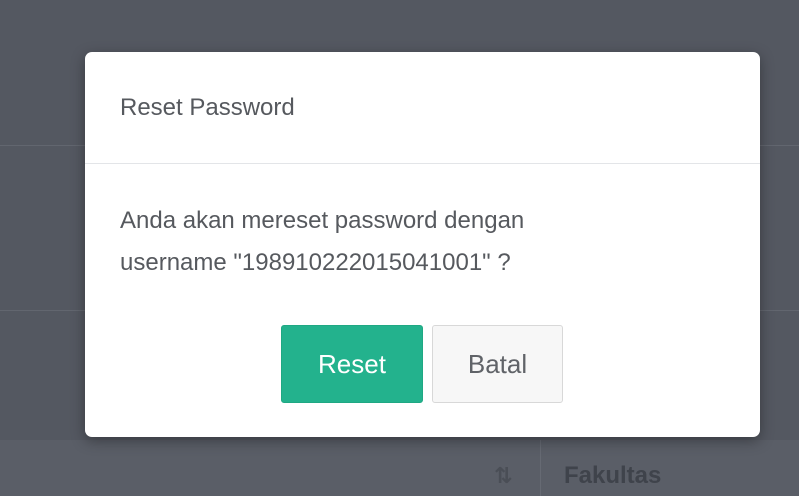 The height and width of the screenshot is (496, 799). What do you see at coordinates (352, 364) in the screenshot?
I see `reset-button: Reset` at bounding box center [352, 364].